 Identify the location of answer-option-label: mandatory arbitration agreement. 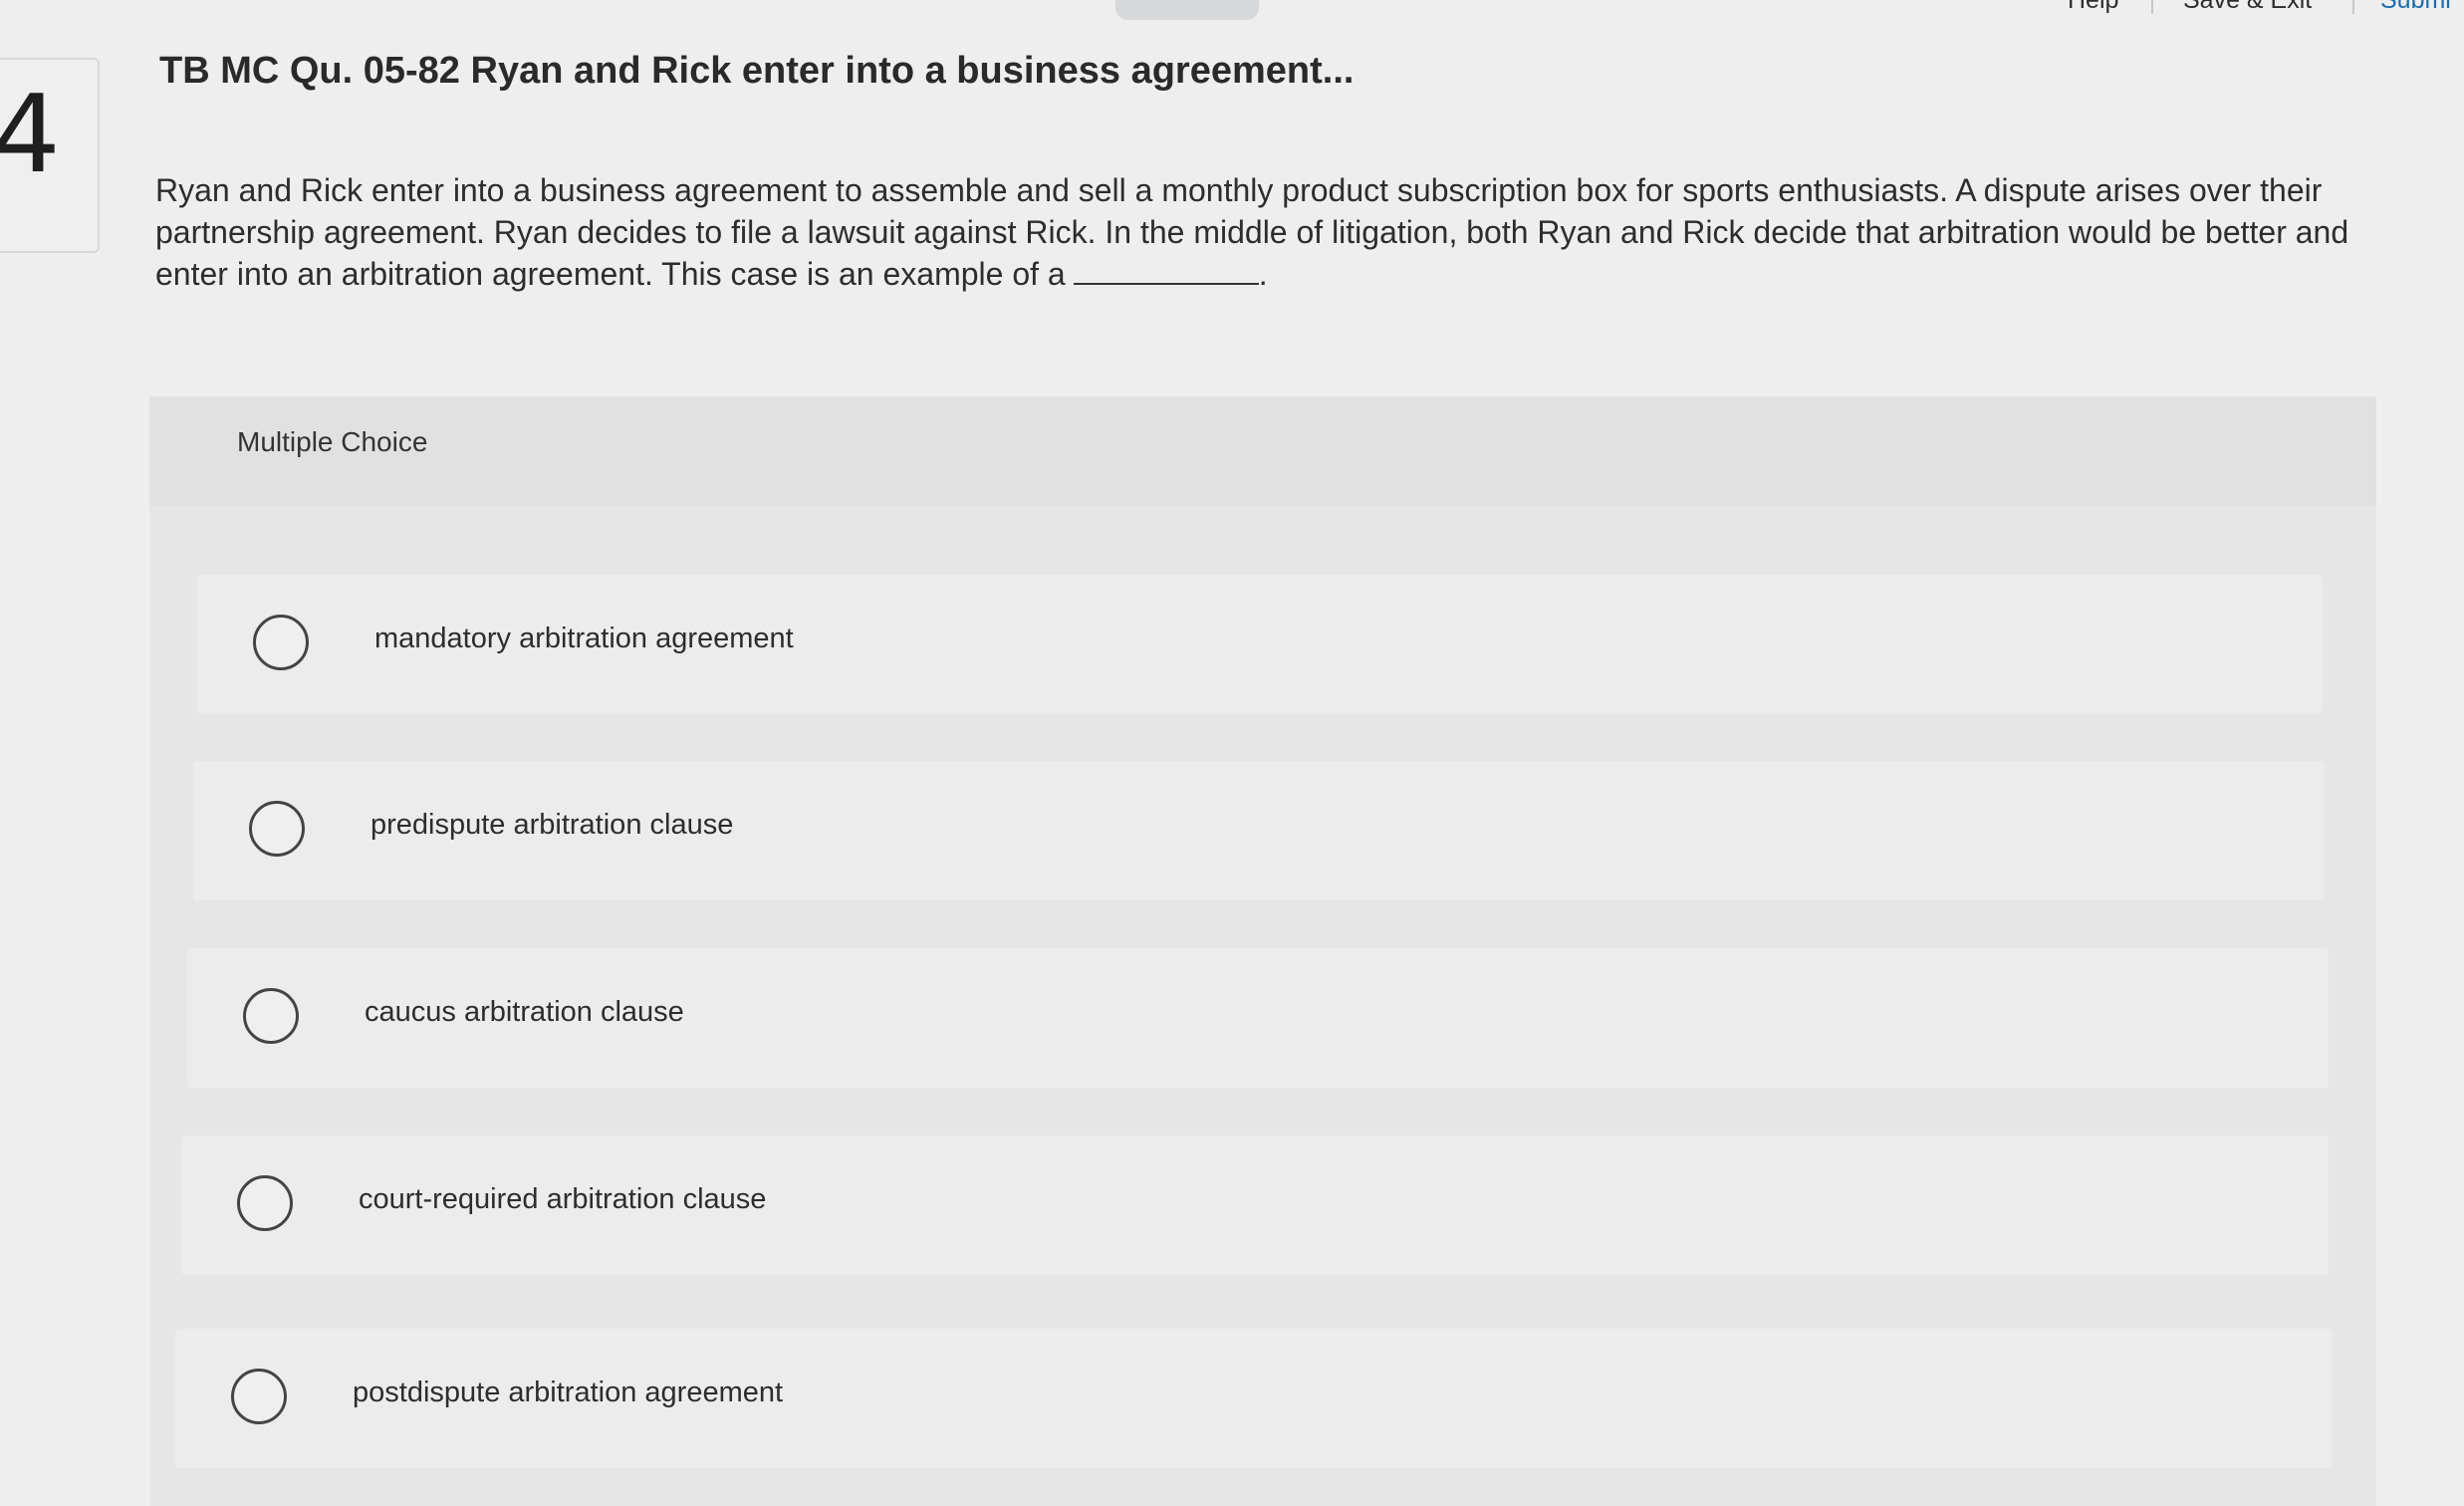
(584, 638).